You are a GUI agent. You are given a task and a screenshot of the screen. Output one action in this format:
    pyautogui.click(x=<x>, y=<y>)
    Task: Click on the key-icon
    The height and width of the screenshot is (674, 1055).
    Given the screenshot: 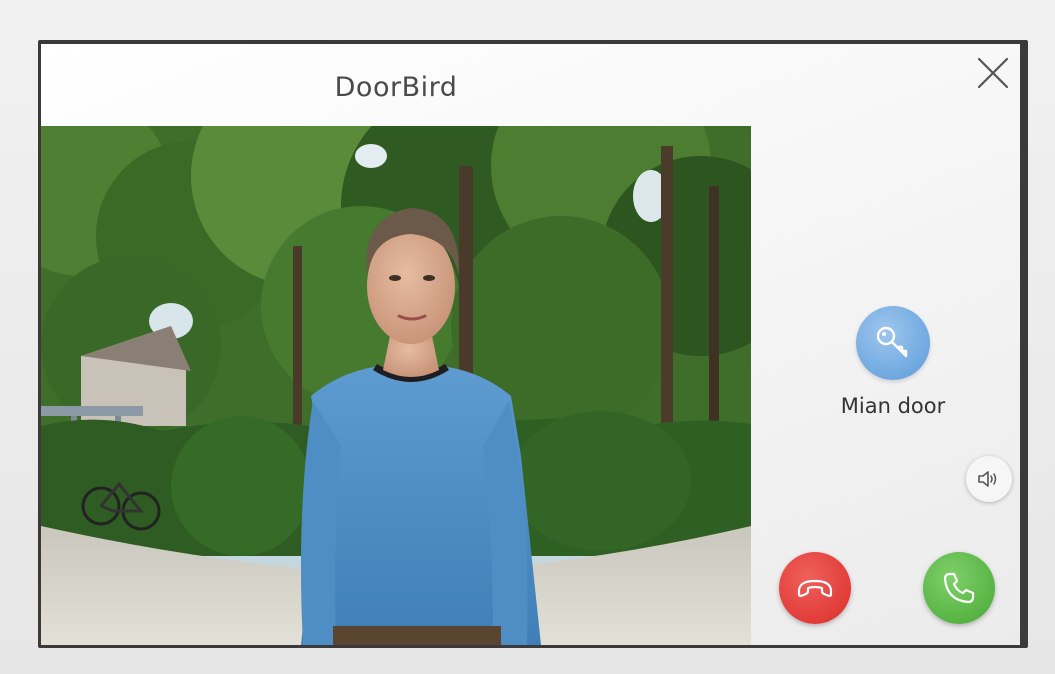 What is the action you would take?
    pyautogui.click(x=892, y=342)
    